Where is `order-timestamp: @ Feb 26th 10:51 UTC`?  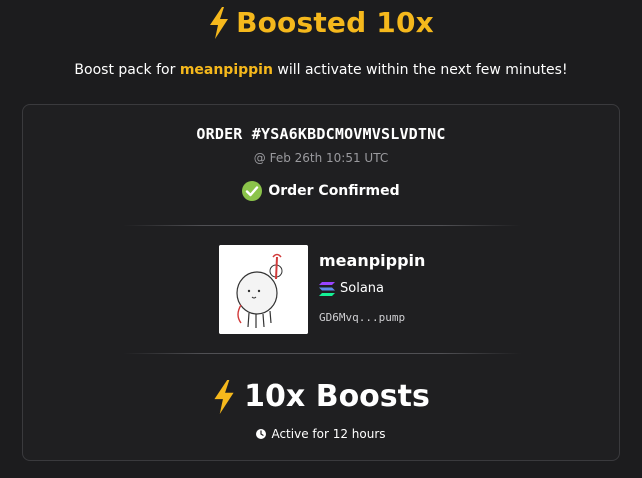 order-timestamp: @ Feb 26th 10:51 UTC is located at coordinates (321, 158).